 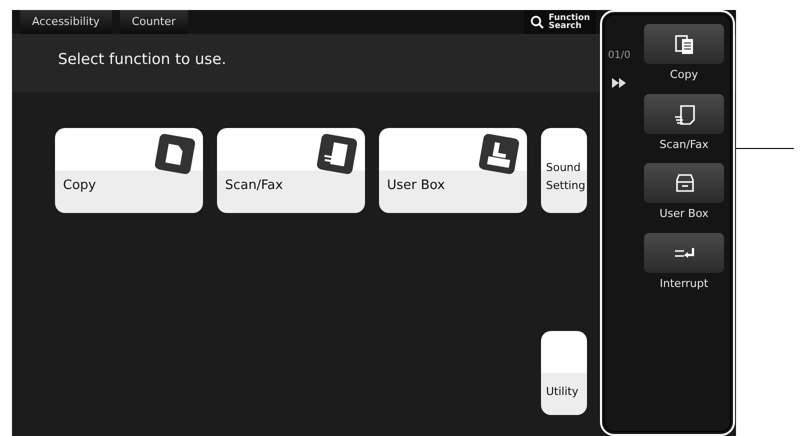 I want to click on top-button: Counter, so click(x=154, y=22).